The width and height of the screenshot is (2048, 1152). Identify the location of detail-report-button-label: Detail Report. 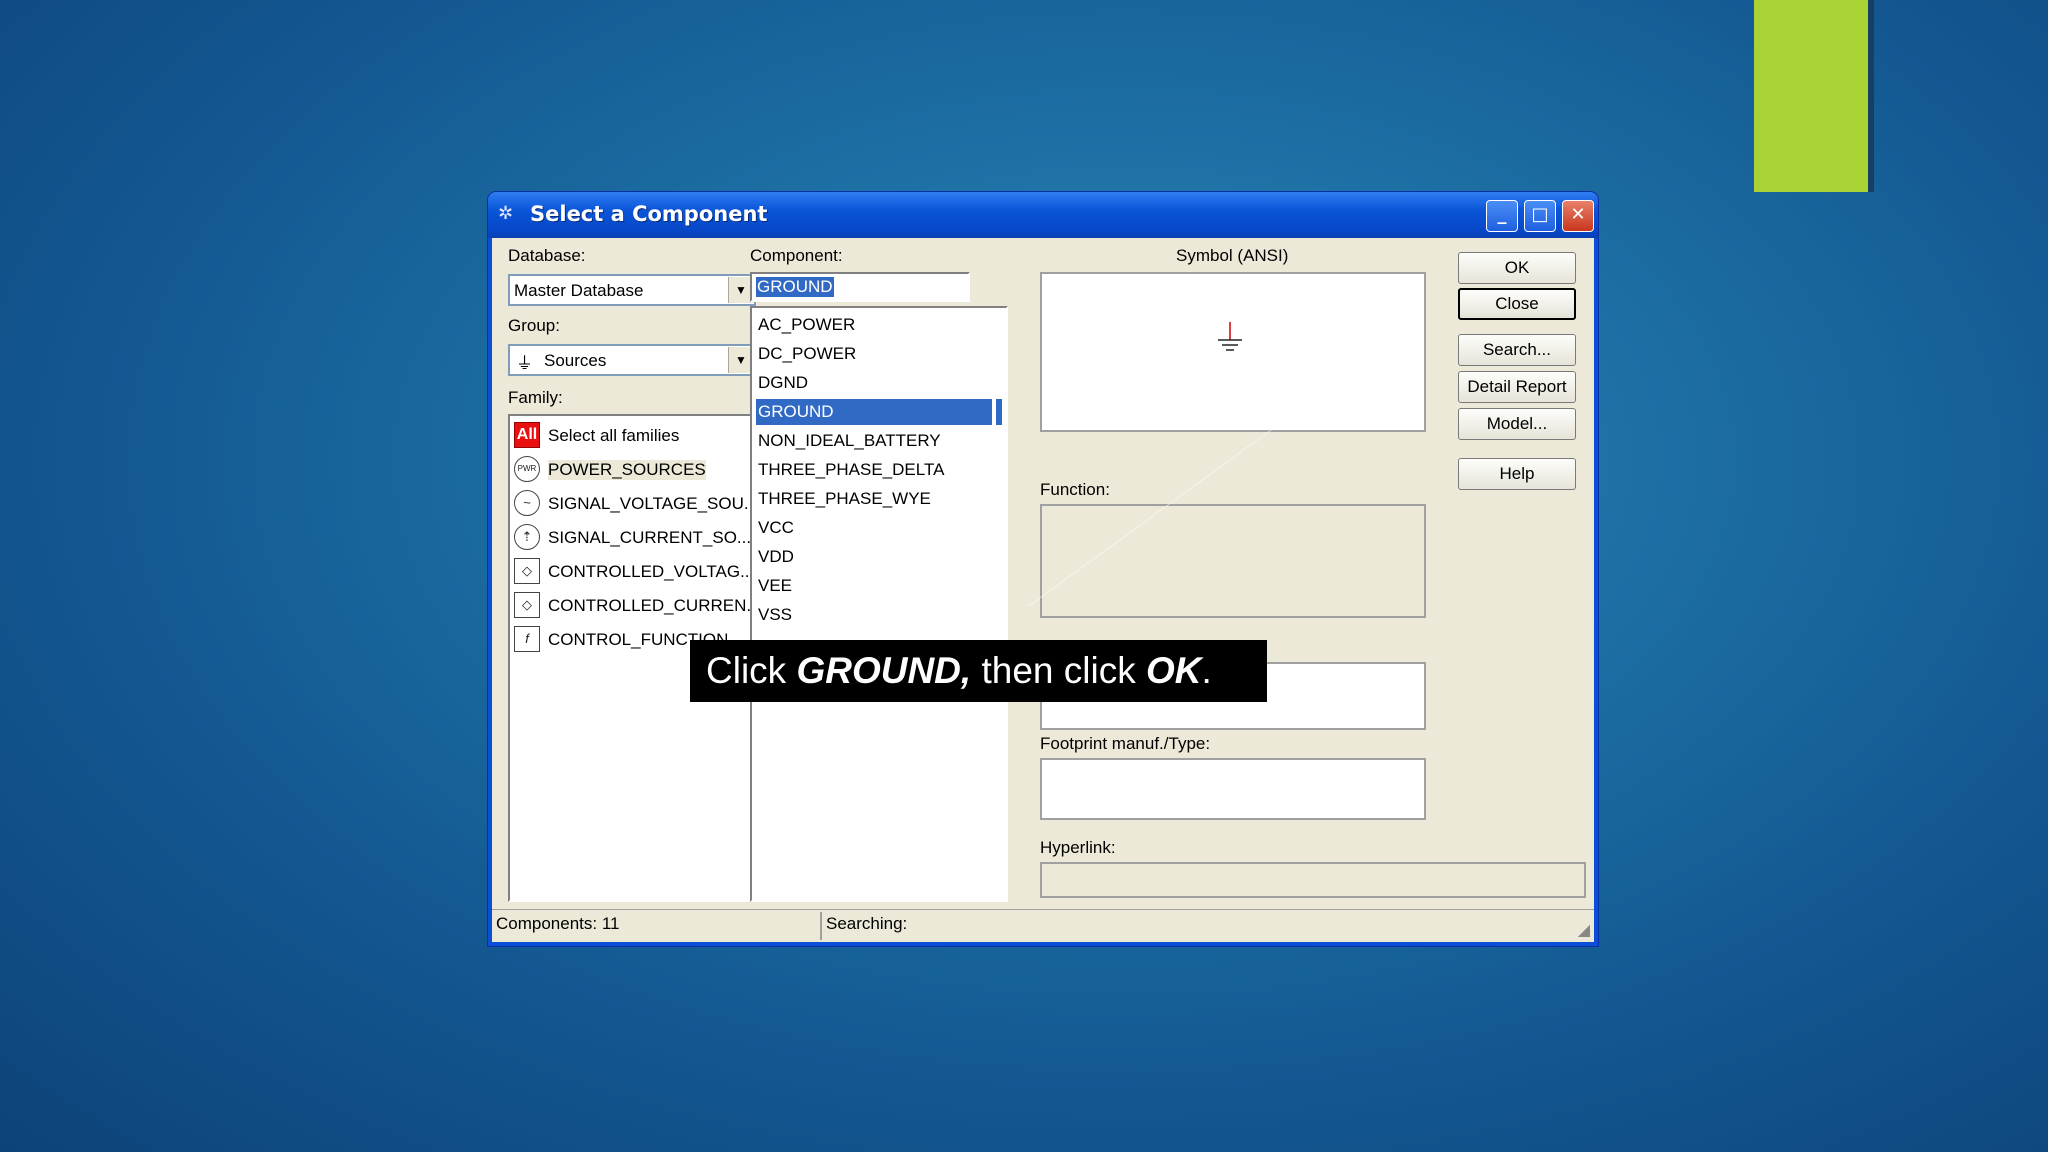
(1517, 386).